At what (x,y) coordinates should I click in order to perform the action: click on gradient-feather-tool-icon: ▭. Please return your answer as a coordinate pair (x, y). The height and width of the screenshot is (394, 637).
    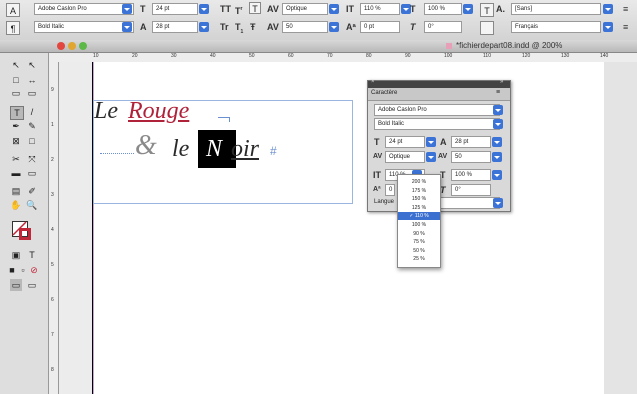
    Looking at the image, I should click on (32, 173).